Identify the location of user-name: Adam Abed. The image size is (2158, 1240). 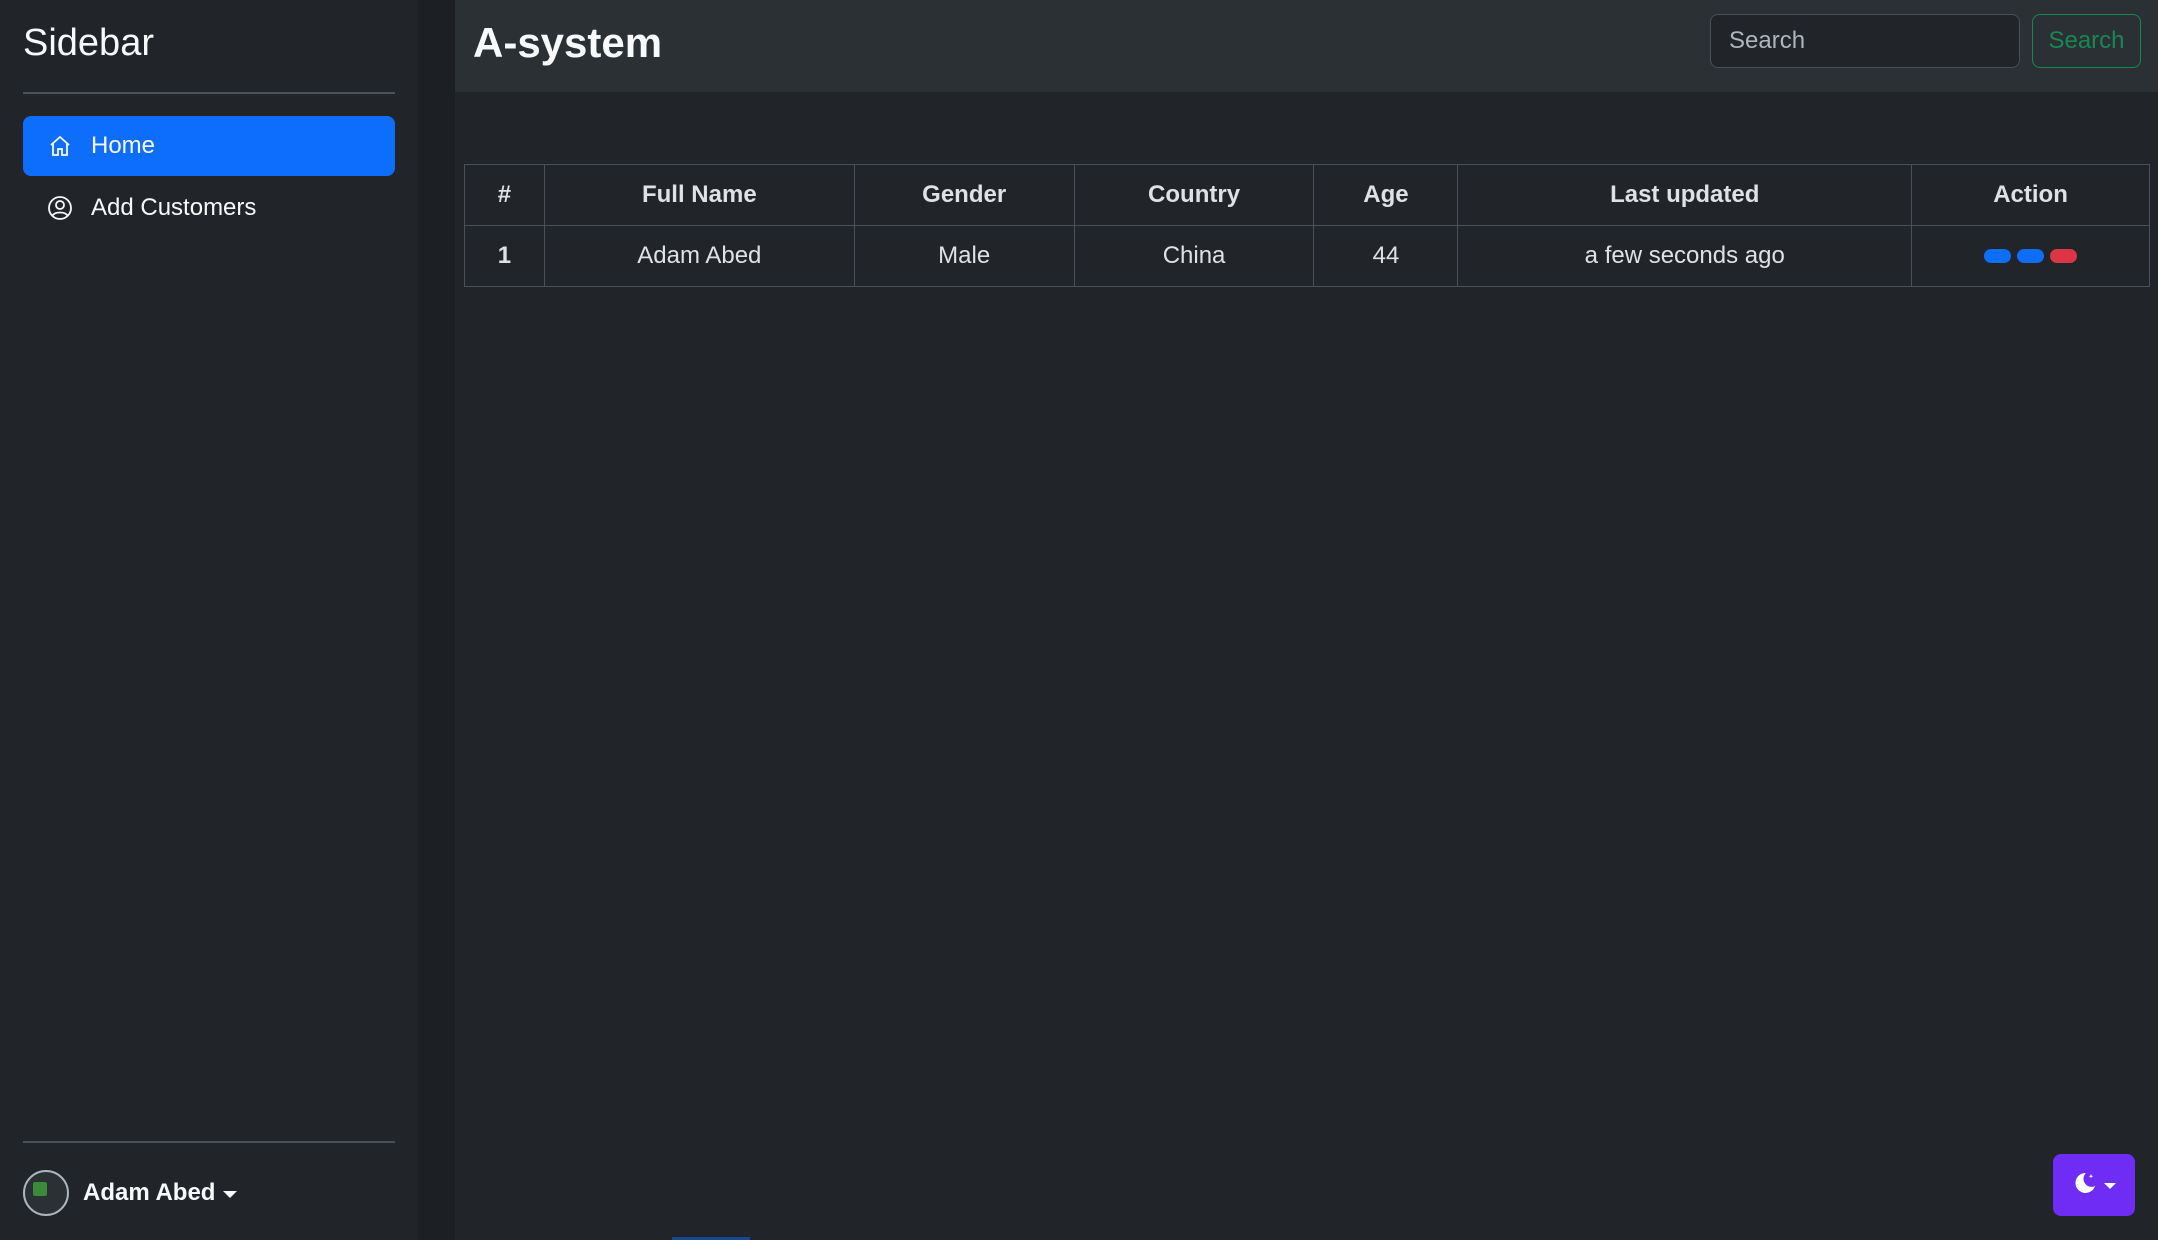
(149, 1192).